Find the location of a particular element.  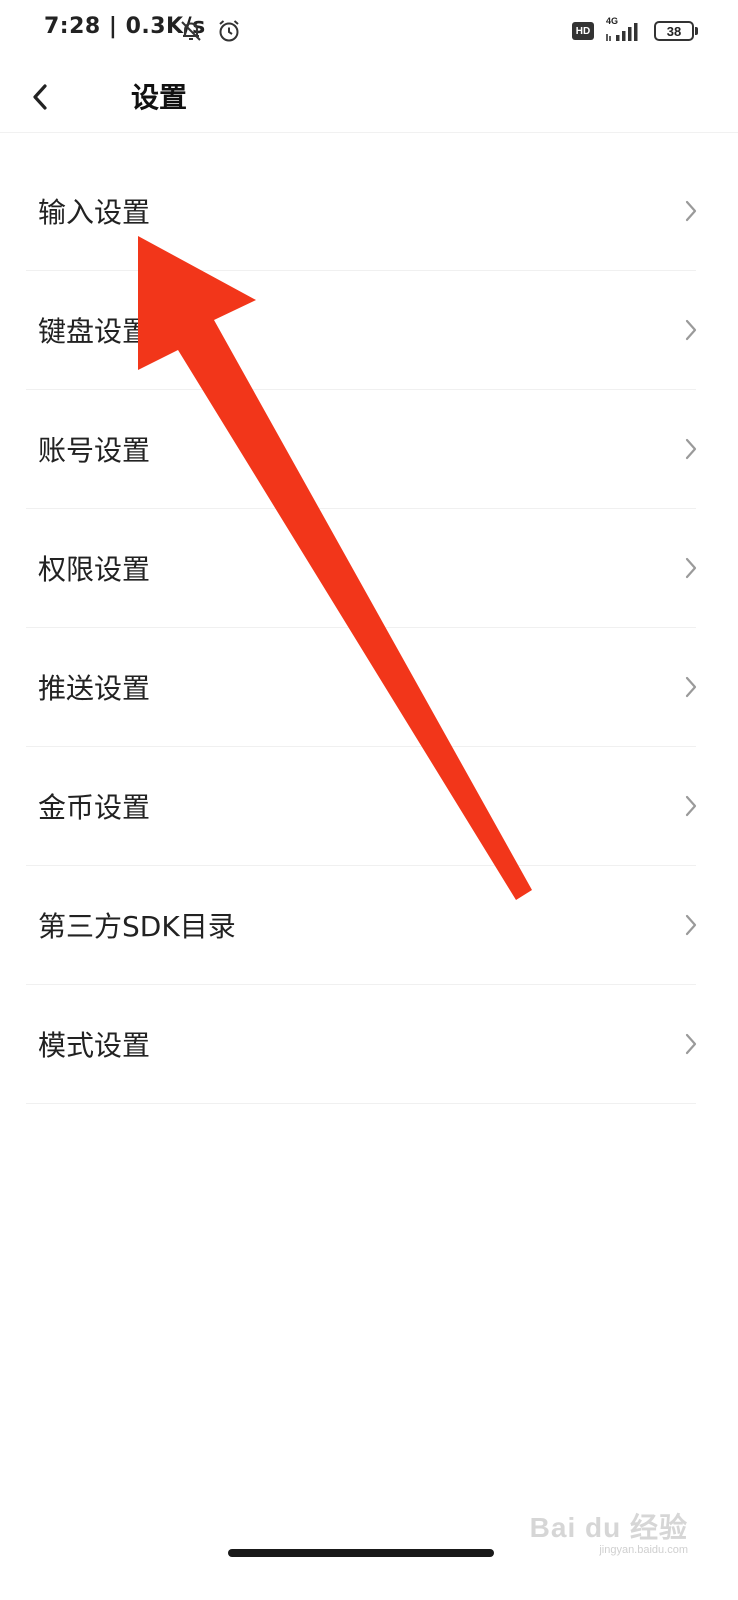

settings-item-keyboard: 键盘设置 is located at coordinates (361, 330).